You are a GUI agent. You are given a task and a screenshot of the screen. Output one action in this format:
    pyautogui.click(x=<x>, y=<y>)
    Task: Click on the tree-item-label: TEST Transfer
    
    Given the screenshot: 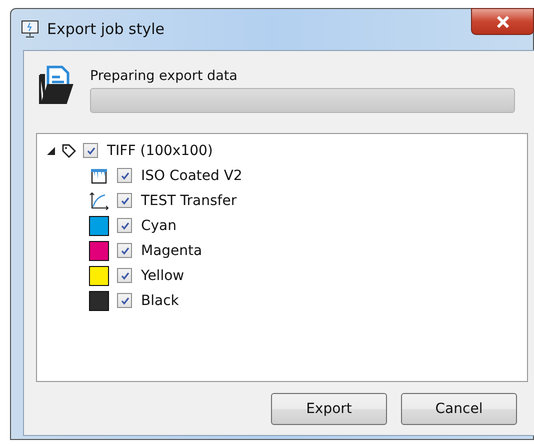 What is the action you would take?
    pyautogui.click(x=189, y=200)
    